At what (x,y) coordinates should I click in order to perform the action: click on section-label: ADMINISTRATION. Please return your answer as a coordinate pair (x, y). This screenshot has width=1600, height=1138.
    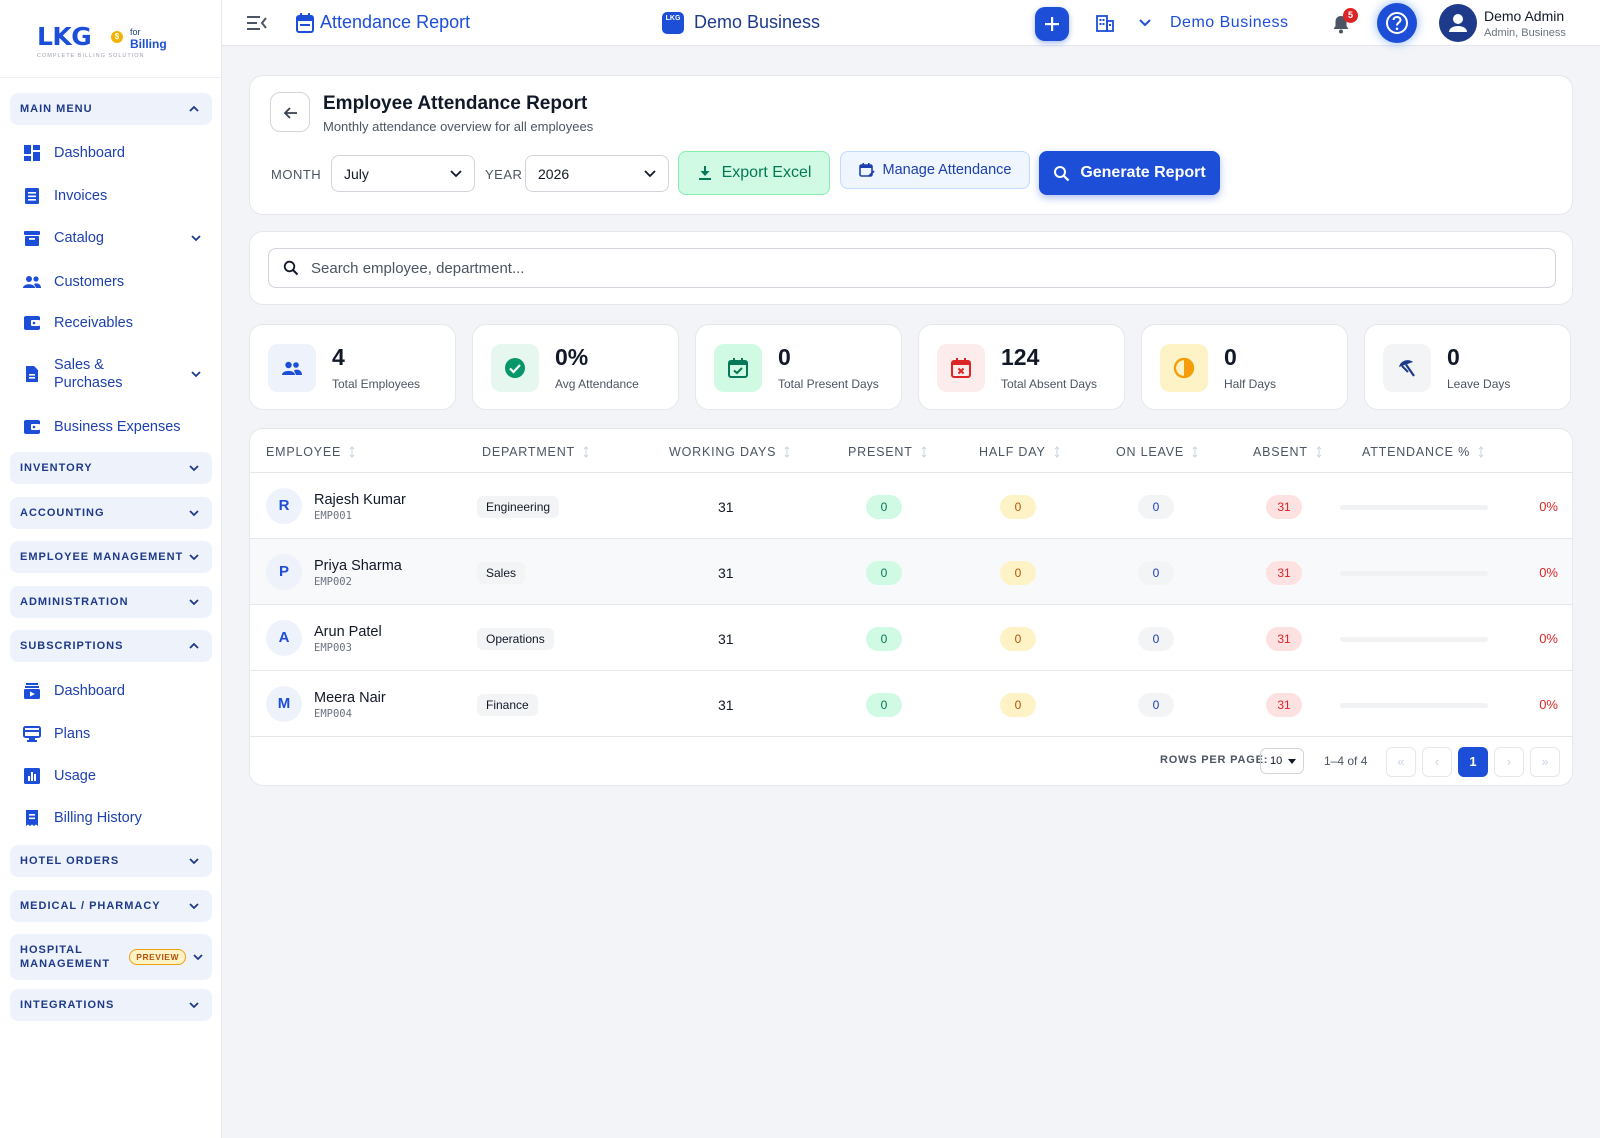
    Looking at the image, I should click on (74, 602).